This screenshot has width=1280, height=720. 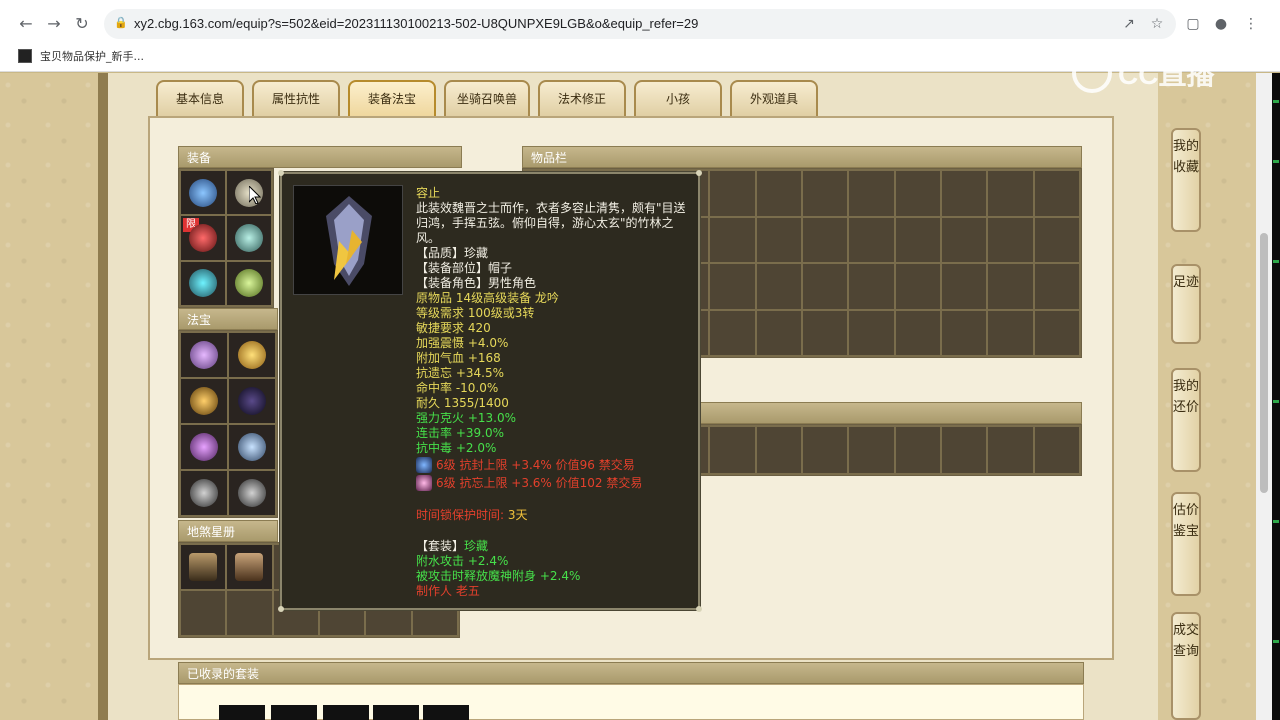 What do you see at coordinates (1251, 24) in the screenshot?
I see `menu-icon: ⋮` at bounding box center [1251, 24].